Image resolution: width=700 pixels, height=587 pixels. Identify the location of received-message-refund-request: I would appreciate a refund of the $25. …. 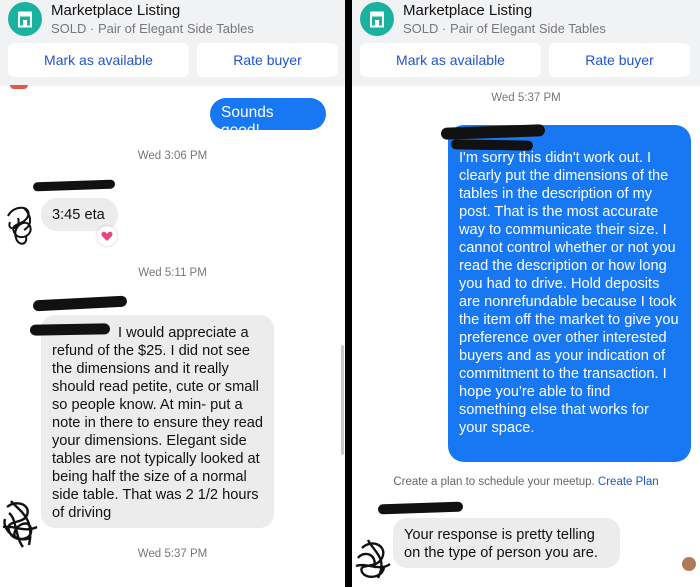
(157, 421).